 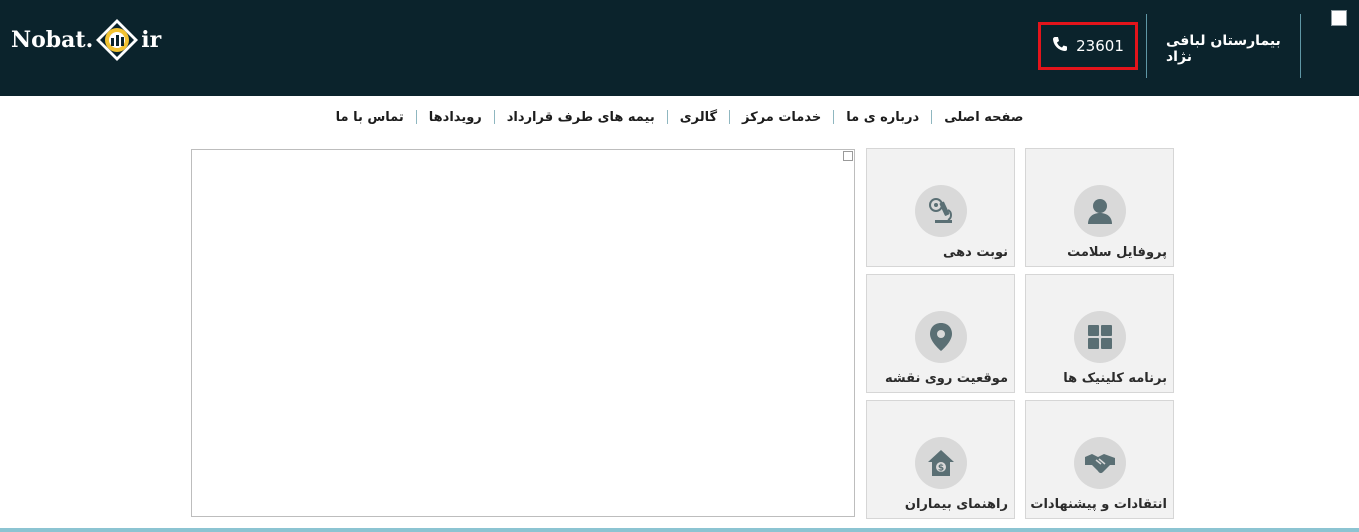 I want to click on tile-label: موقعیت روی نقشه, so click(x=946, y=378).